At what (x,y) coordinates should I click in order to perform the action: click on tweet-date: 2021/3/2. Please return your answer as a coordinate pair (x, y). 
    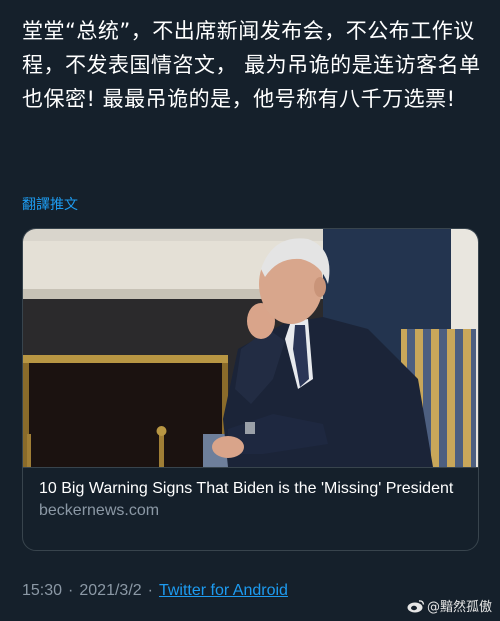
    Looking at the image, I should click on (110, 590).